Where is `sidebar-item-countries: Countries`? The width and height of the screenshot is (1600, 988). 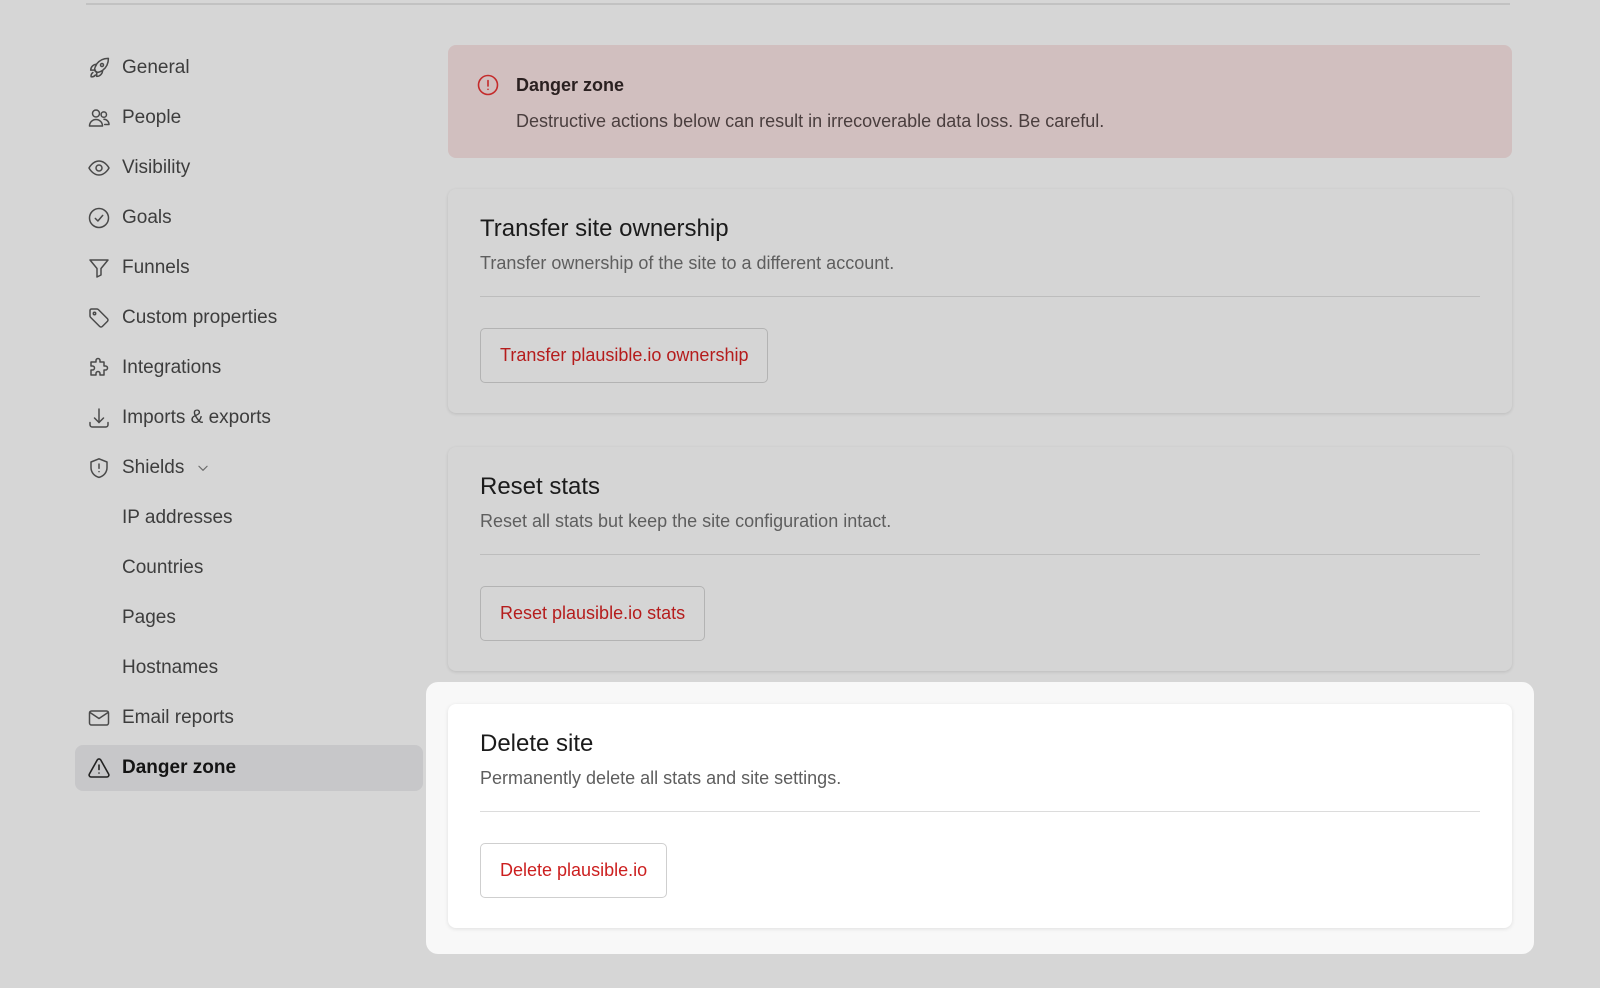 sidebar-item-countries: Countries is located at coordinates (249, 568).